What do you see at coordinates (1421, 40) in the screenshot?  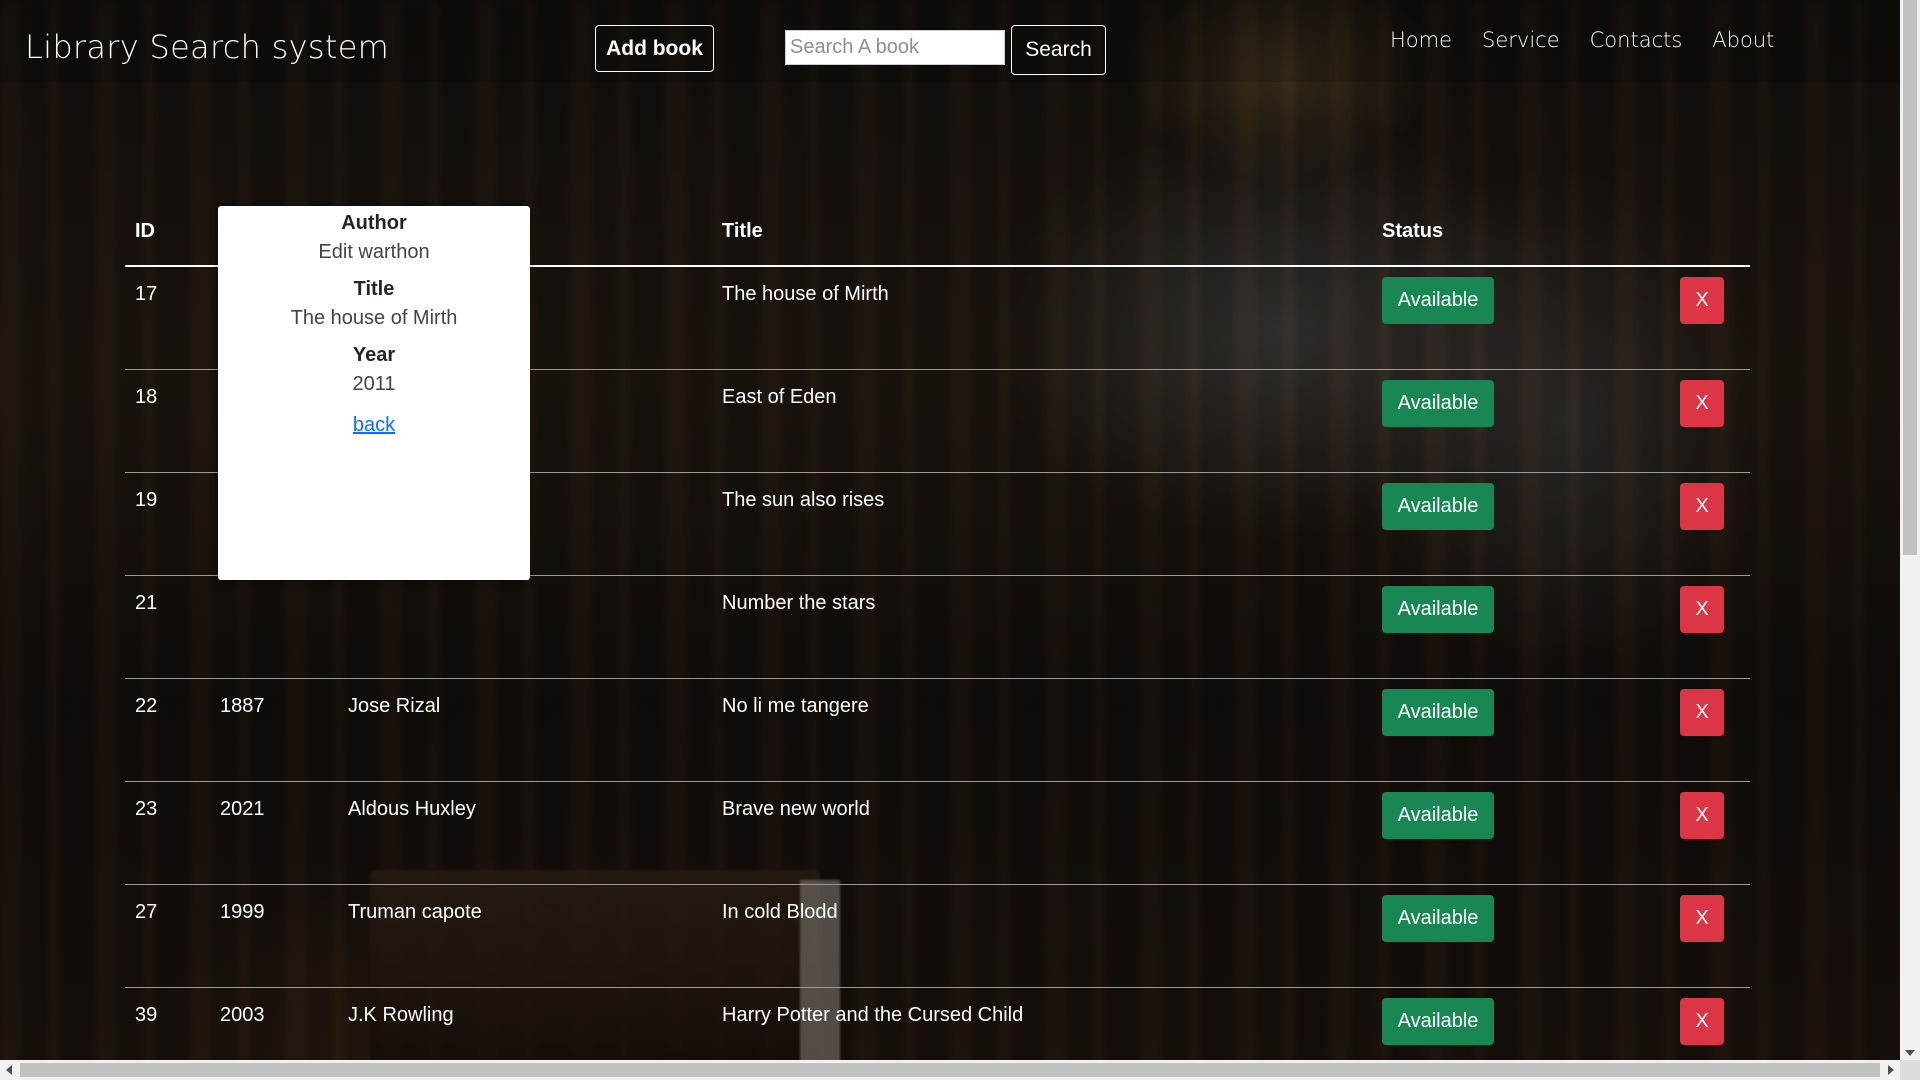 I see `nav-home: Home` at bounding box center [1421, 40].